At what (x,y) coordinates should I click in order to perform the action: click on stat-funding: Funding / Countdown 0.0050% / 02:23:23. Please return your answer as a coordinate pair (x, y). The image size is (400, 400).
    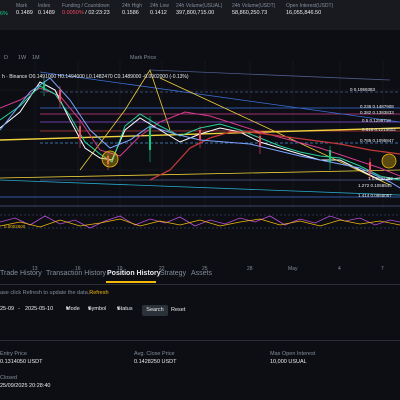
    Looking at the image, I should click on (86, 10).